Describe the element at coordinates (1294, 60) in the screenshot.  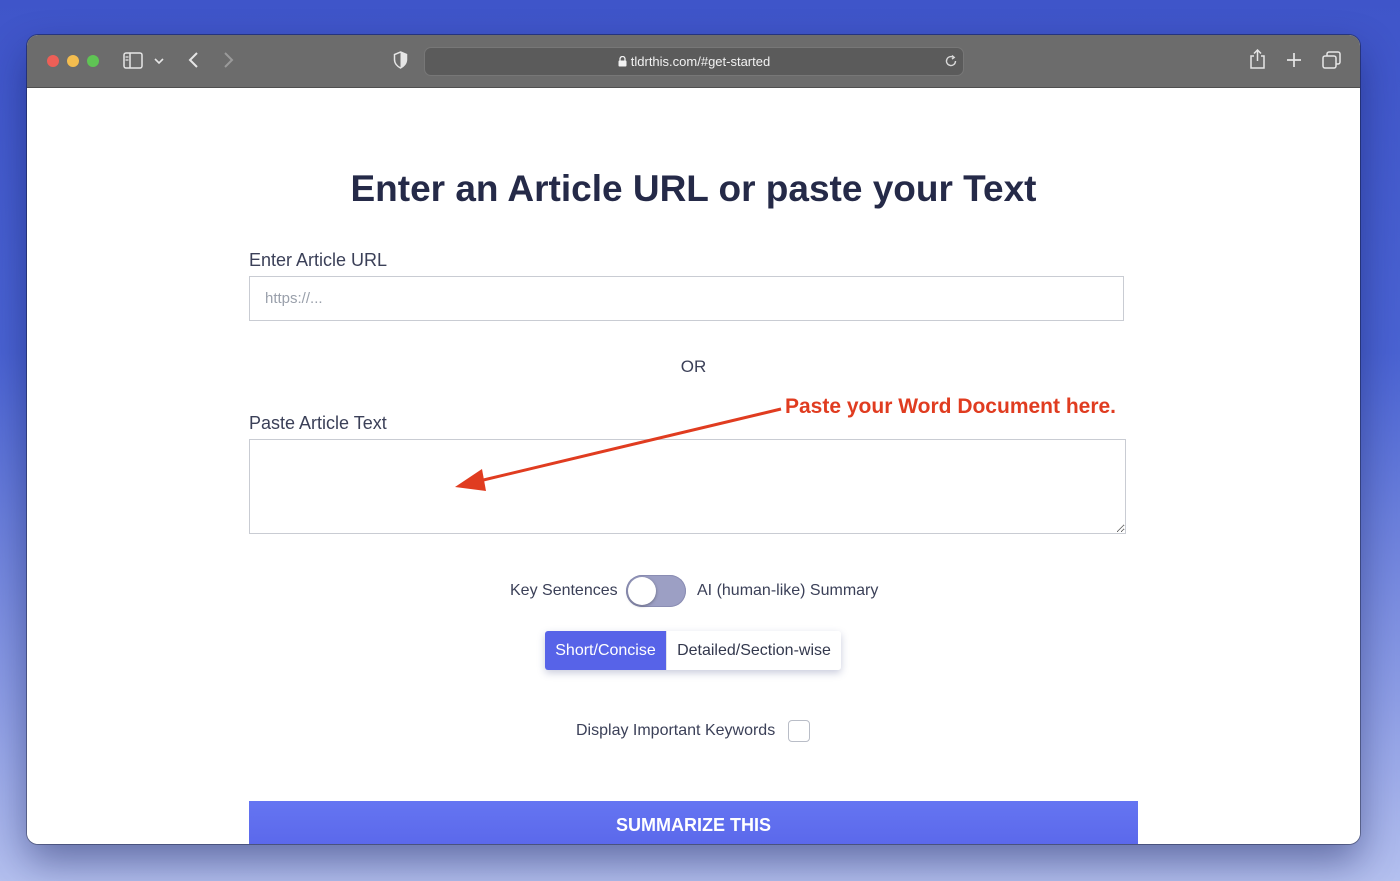
I see `new-tab-icon` at that location.